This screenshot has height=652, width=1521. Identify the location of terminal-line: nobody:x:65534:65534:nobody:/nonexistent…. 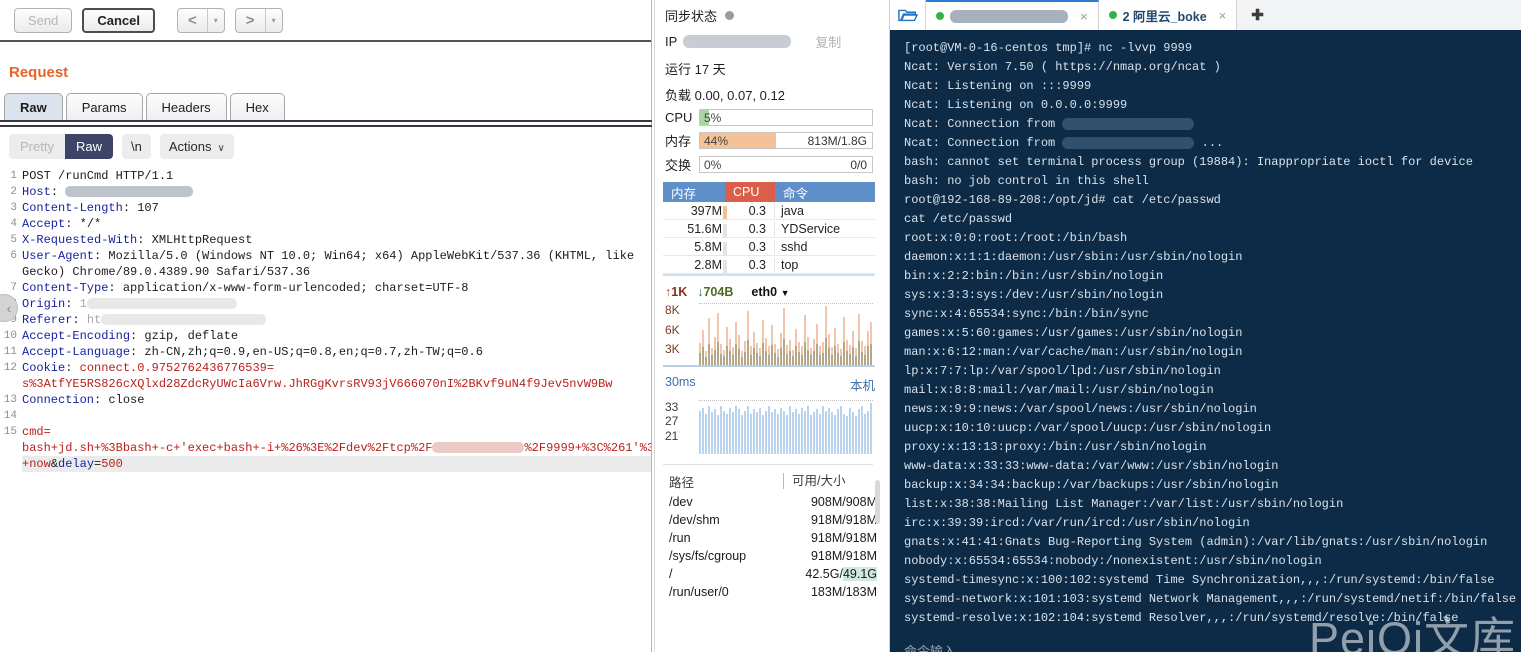
(1113, 561).